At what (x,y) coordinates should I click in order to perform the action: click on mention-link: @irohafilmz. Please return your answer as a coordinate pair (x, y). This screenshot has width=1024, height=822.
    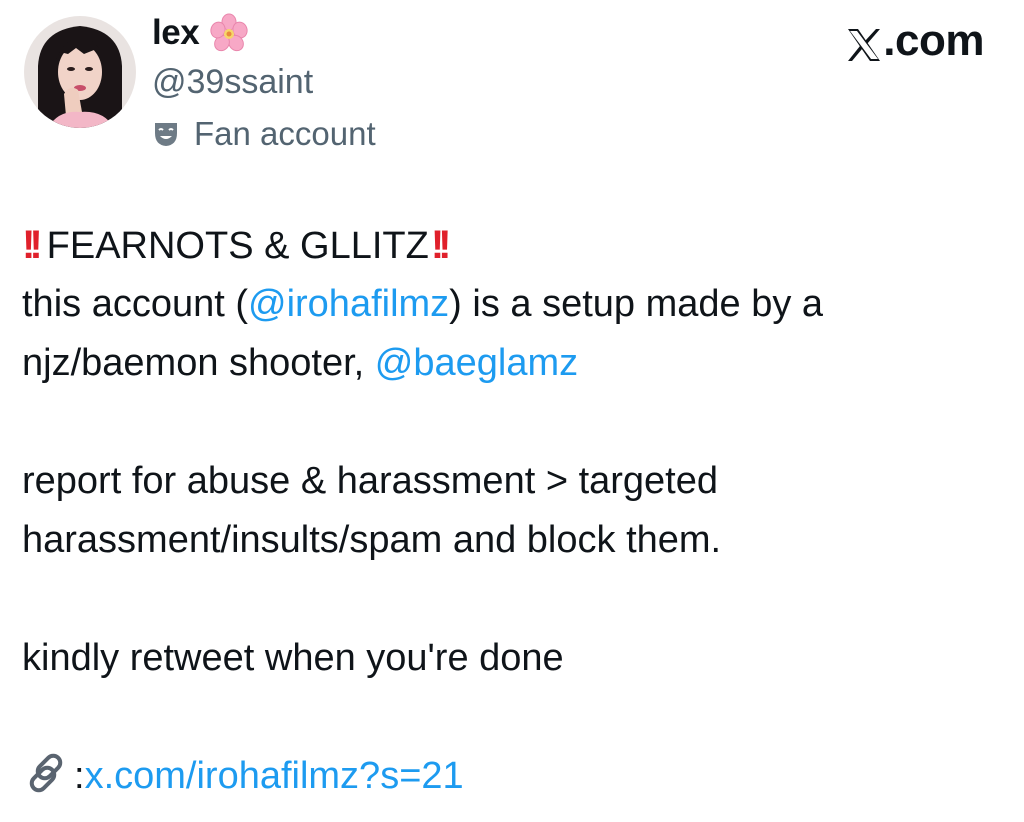
    Looking at the image, I should click on (348, 304).